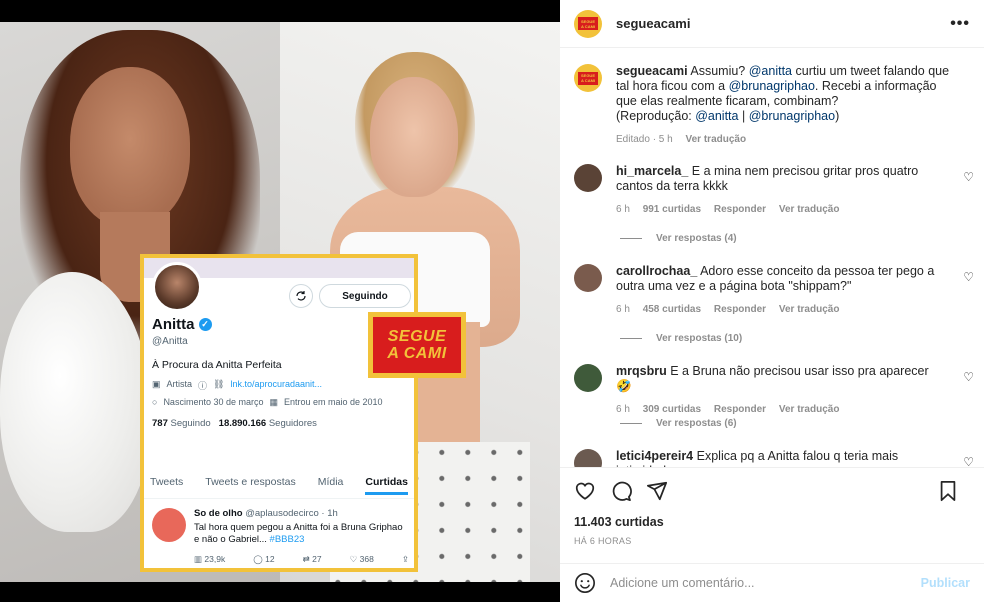 This screenshot has height=602, width=984. Describe the element at coordinates (652, 71) in the screenshot. I see `caption-username: segueacami` at that location.